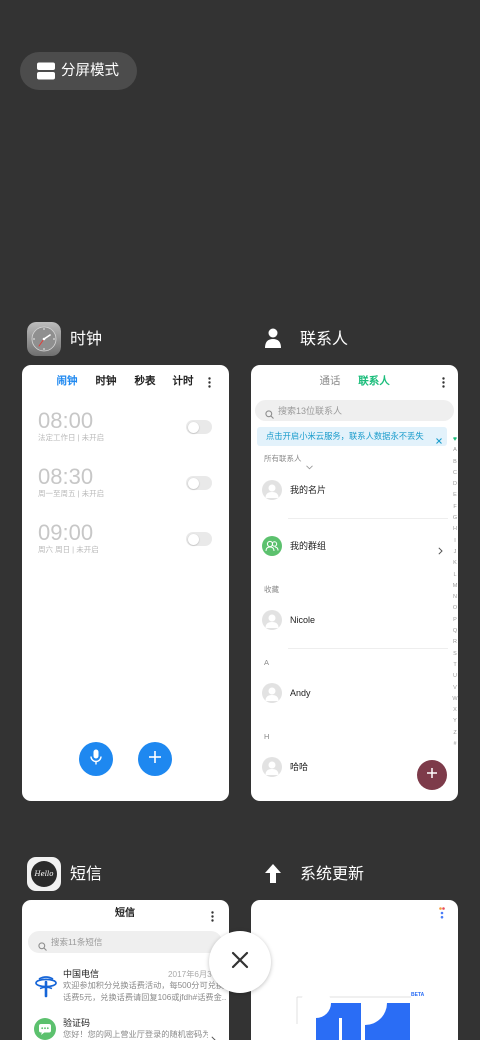 This screenshot has height=1040, width=480. Describe the element at coordinates (454, 699) in the screenshot. I see `index-letter: W` at that location.